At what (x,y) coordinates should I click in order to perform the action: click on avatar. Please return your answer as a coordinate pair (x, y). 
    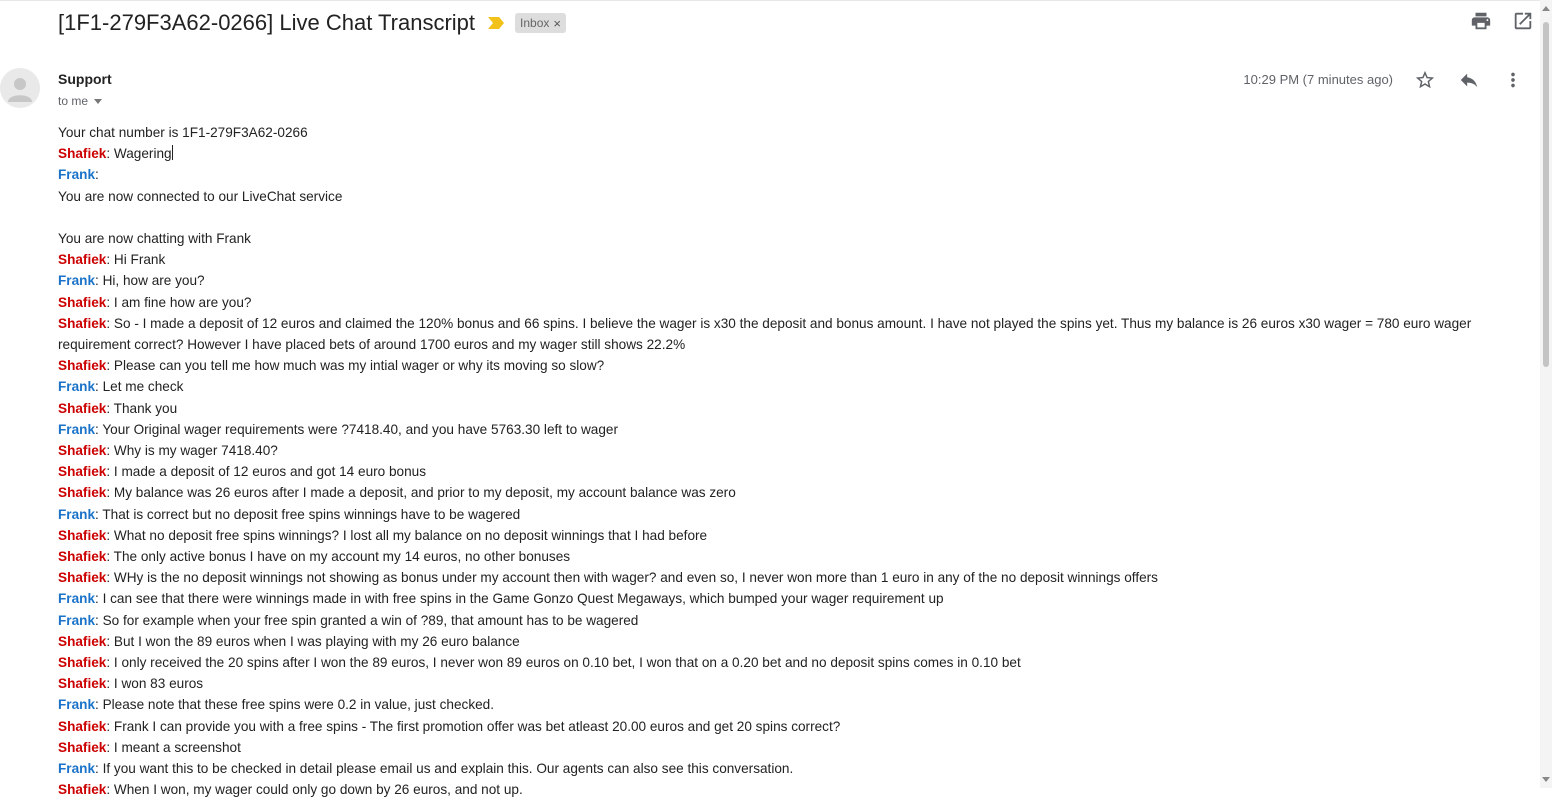
    Looking at the image, I should click on (20, 88).